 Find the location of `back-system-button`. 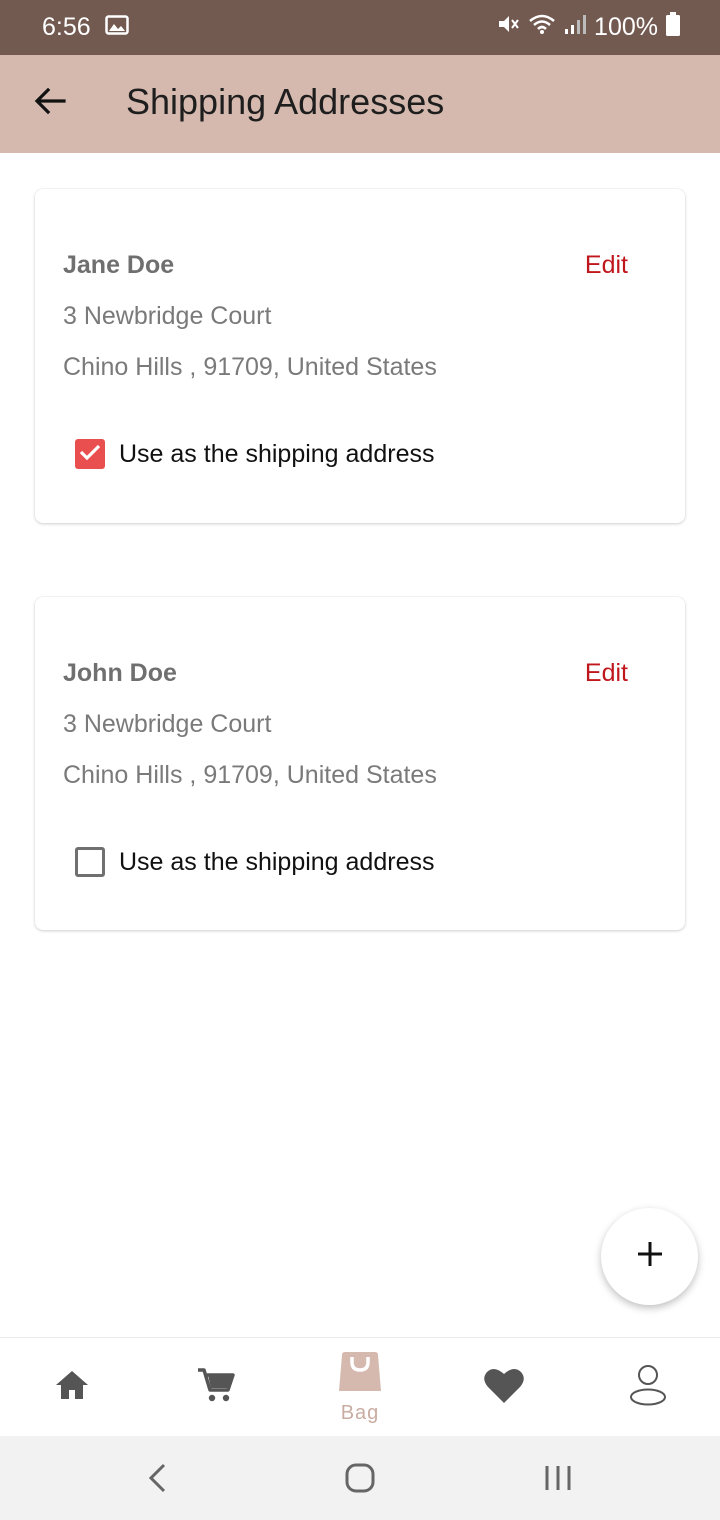

back-system-button is located at coordinates (158, 1480).